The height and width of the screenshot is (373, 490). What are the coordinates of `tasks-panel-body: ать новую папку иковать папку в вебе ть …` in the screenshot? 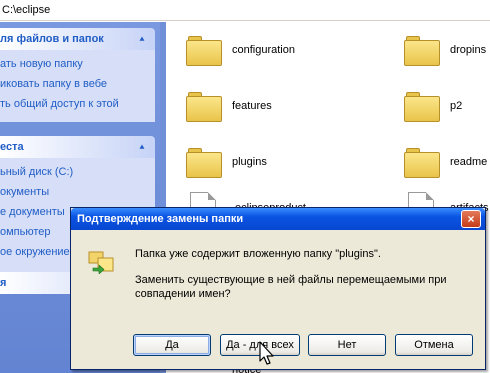 It's located at (77, 86).